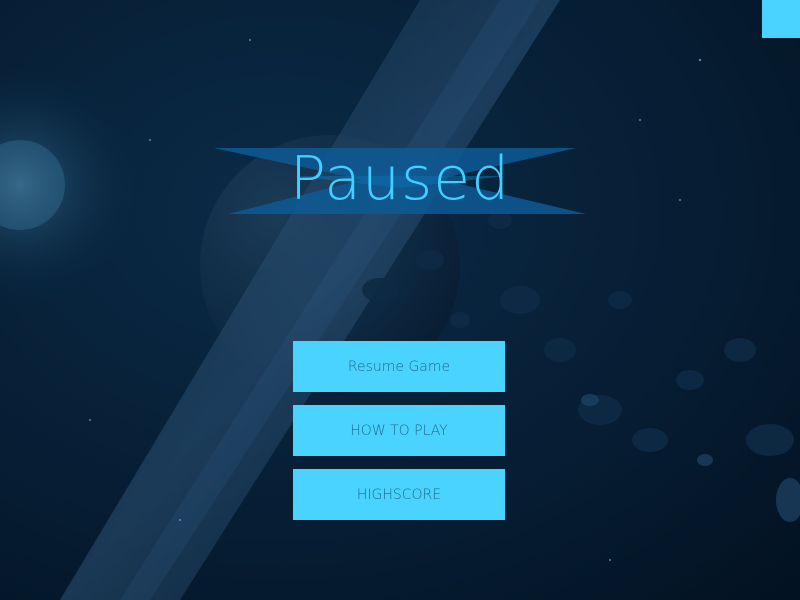 The width and height of the screenshot is (800, 600). I want to click on title-banner: Paused, so click(400, 182).